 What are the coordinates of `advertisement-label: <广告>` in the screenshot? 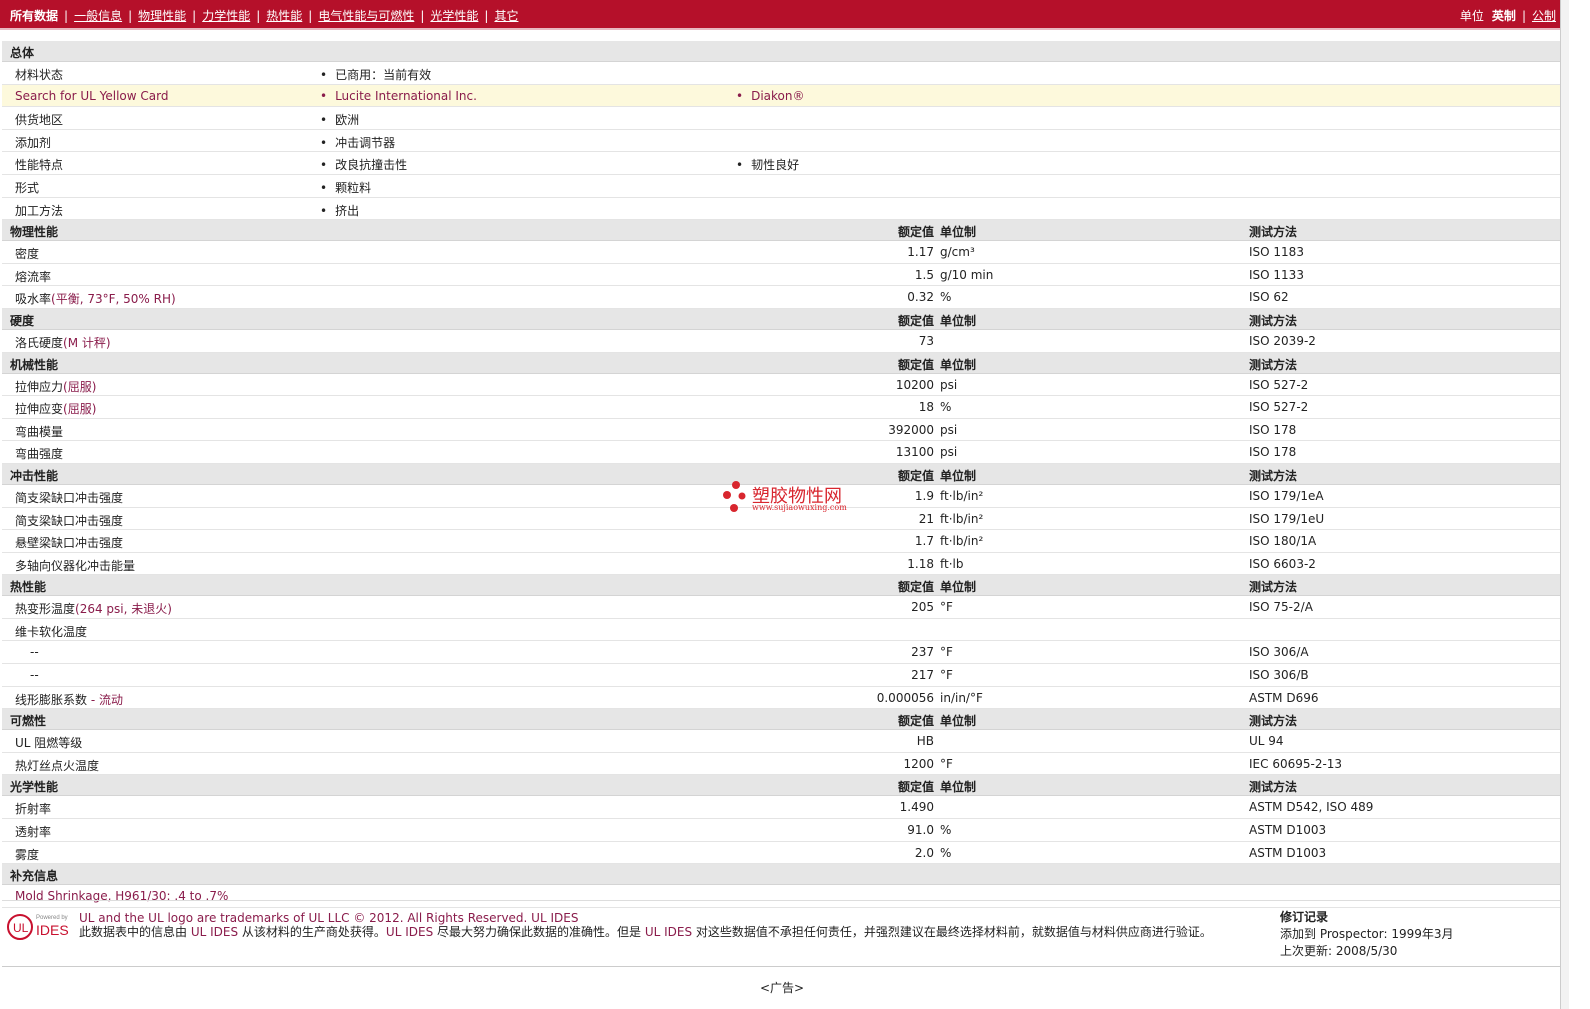 It's located at (782, 988).